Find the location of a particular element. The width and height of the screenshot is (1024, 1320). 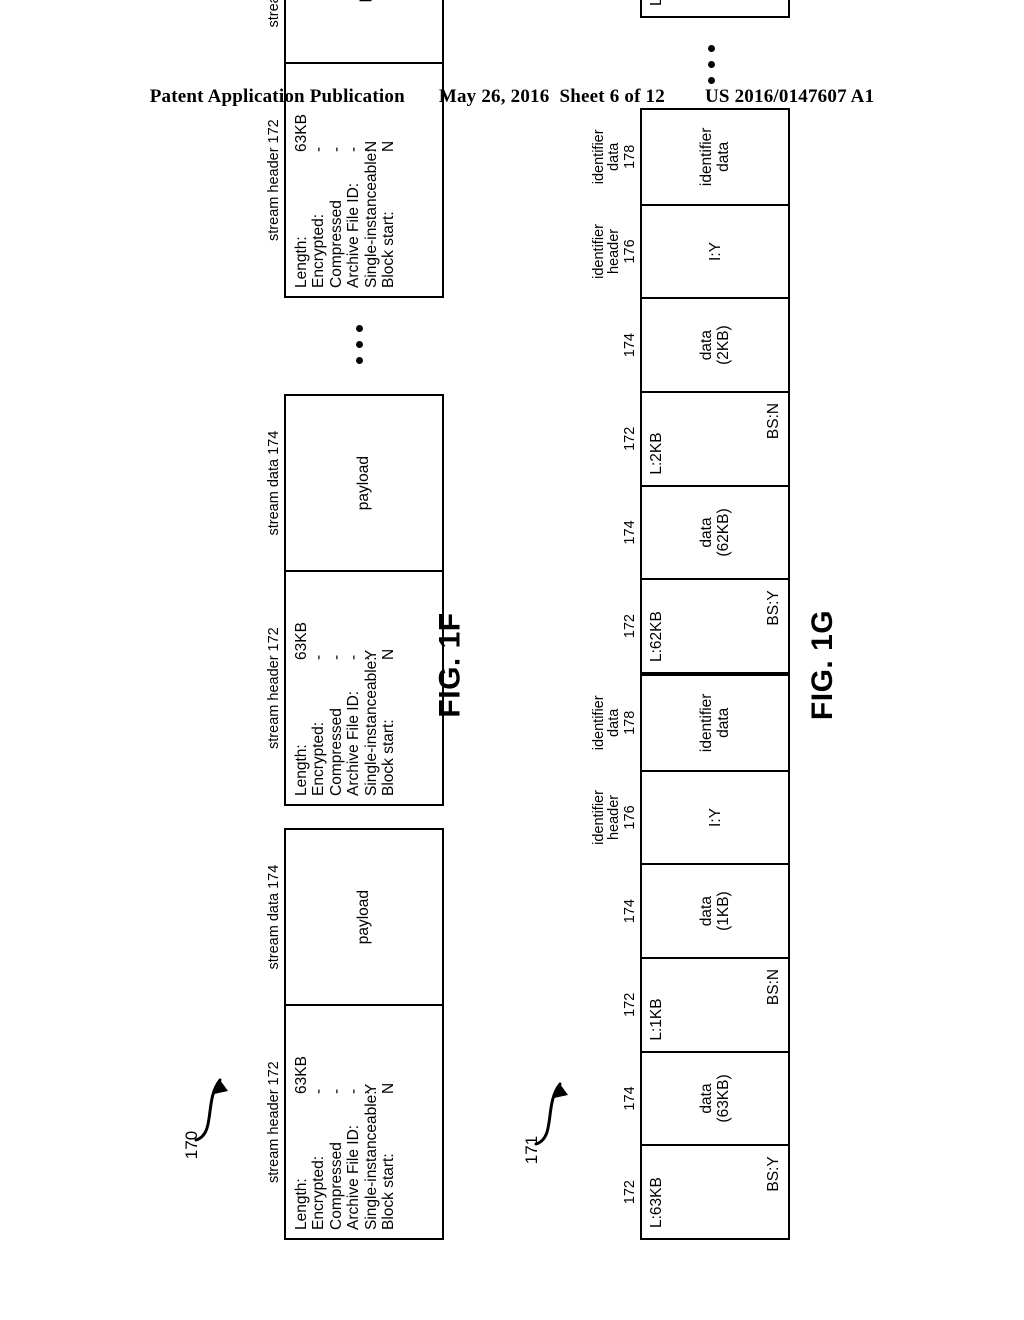

stream-header-cell: 172 L:63KB BS:Y is located at coordinates (705, 1191).